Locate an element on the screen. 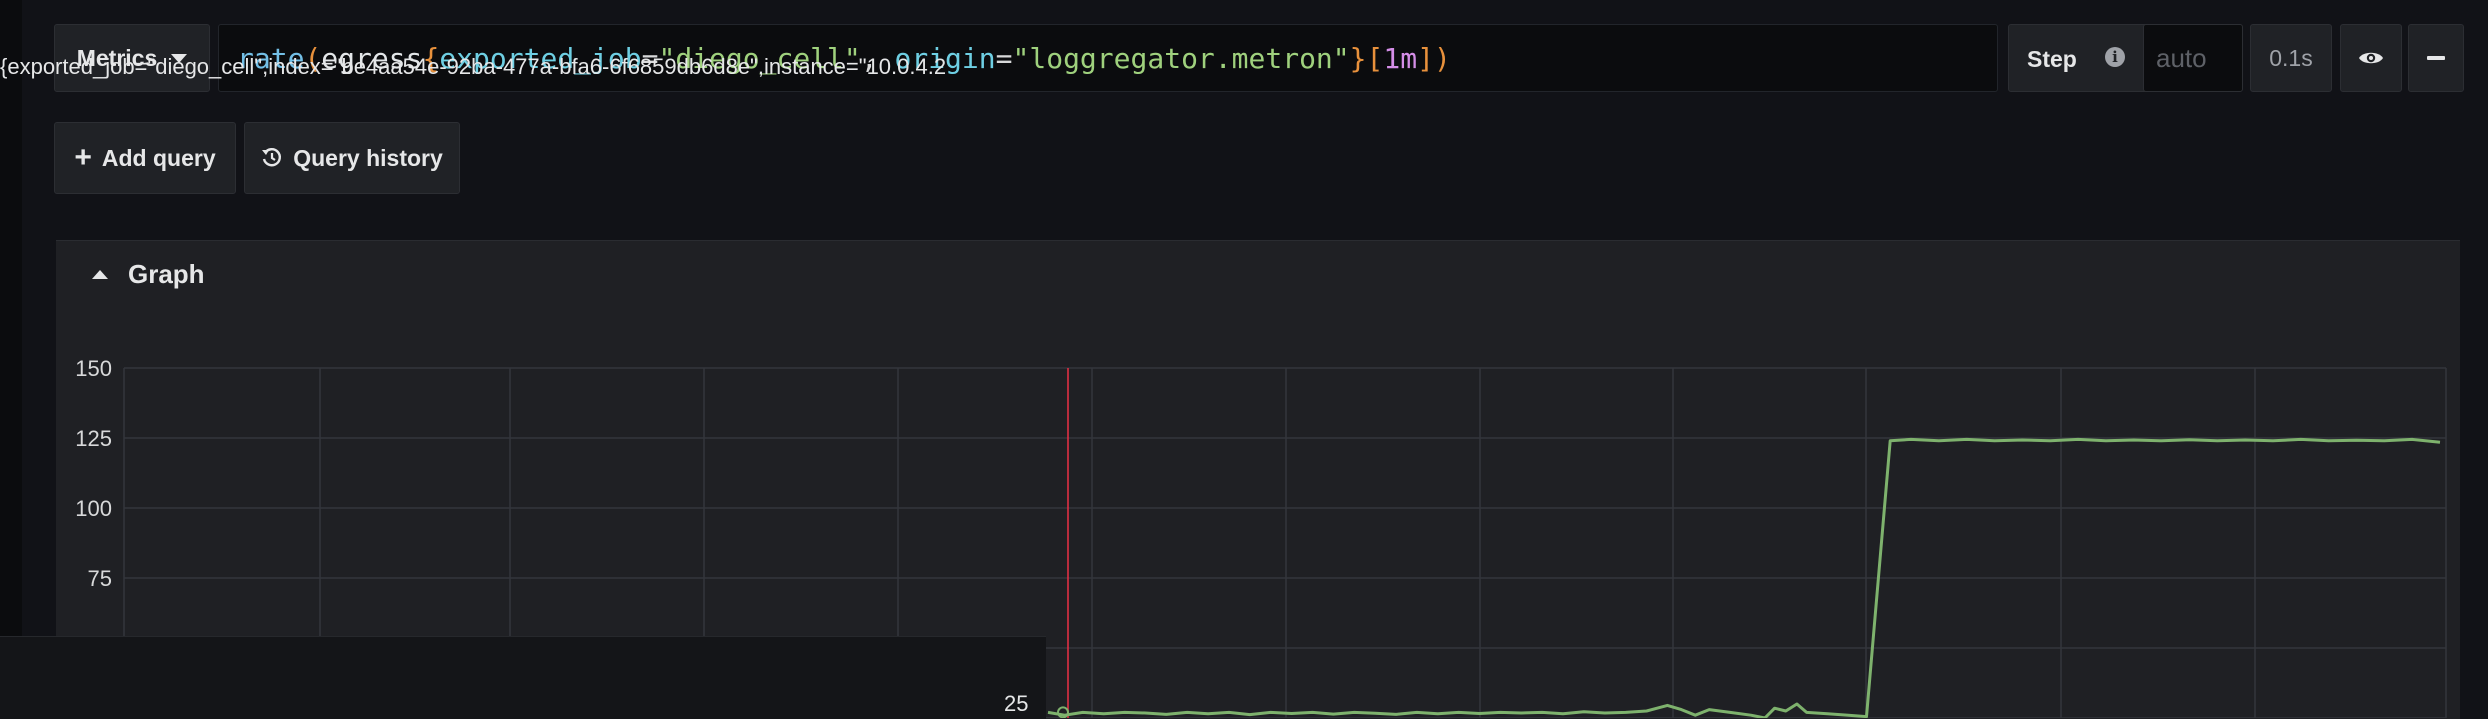 The height and width of the screenshot is (719, 2488). legend-tooltip is located at coordinates (523, 677).